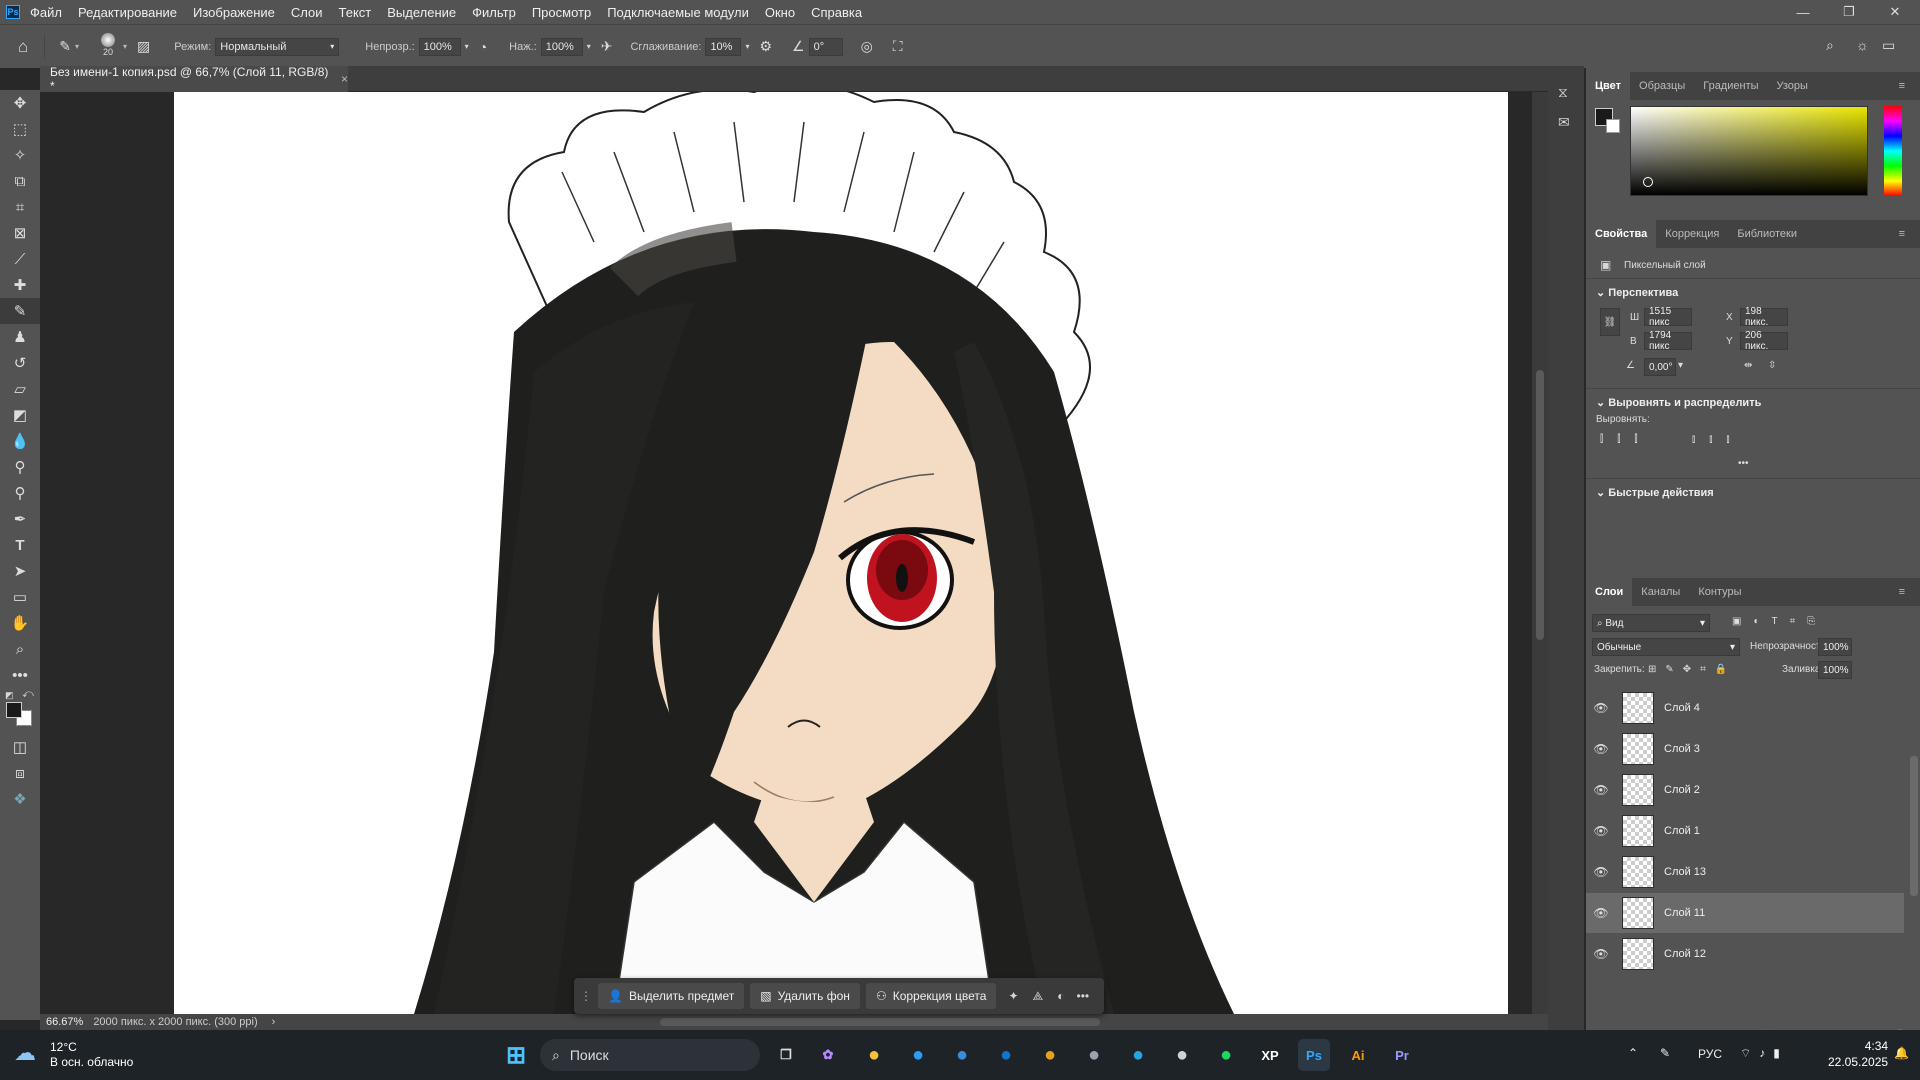 The image size is (1920, 1080). Describe the element at coordinates (898, 46) in the screenshot. I see `symmetry-icon: ⛶` at that location.